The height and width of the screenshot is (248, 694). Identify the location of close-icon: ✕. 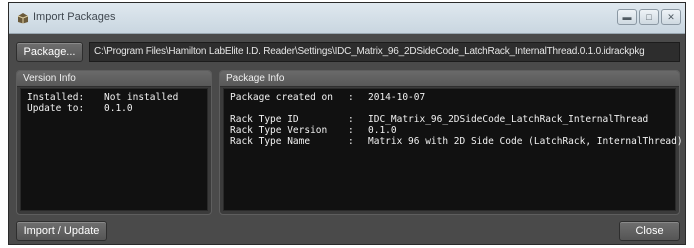
(671, 17).